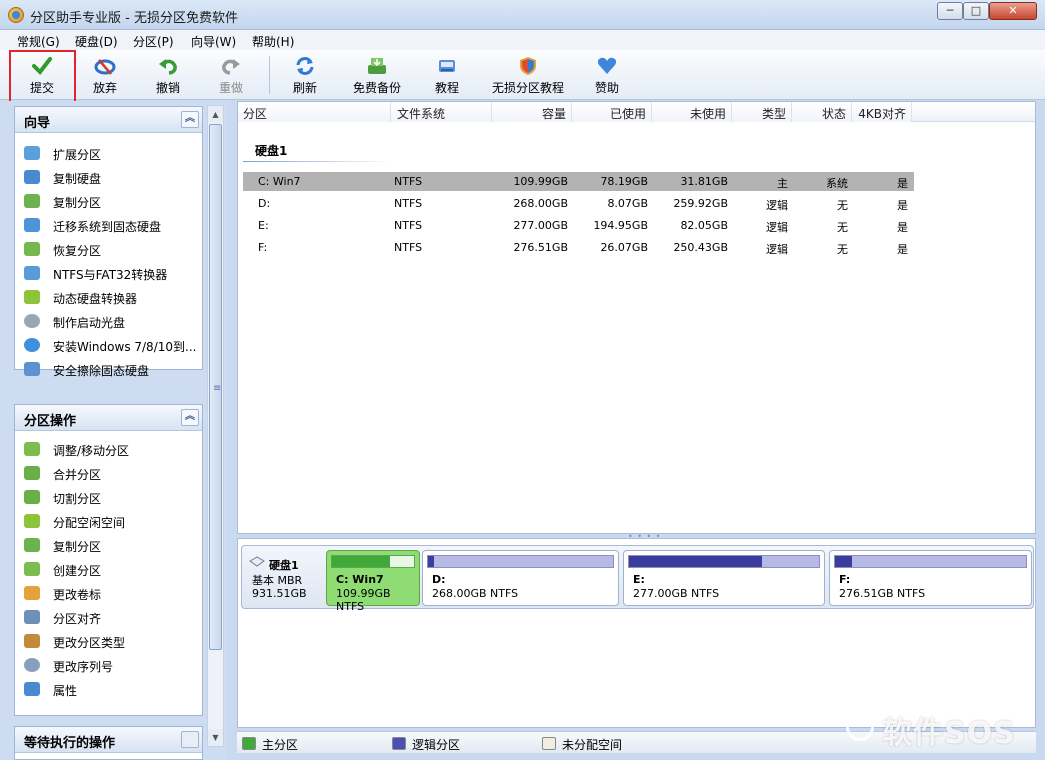  Describe the element at coordinates (520, 561) in the screenshot. I see `usage-bar-d` at that location.